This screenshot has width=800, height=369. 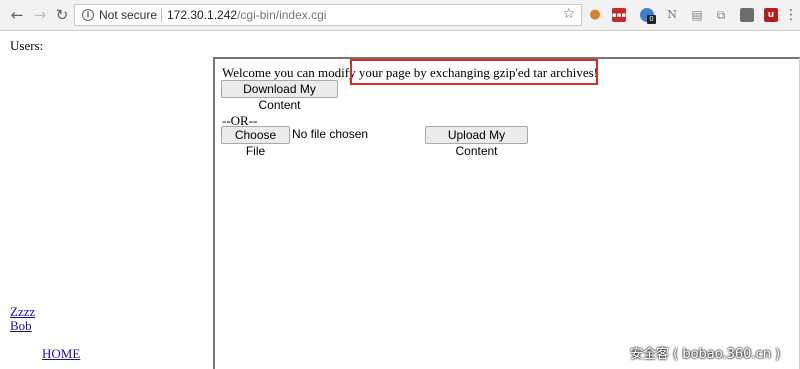 What do you see at coordinates (568, 14) in the screenshot?
I see `star-icon: ☆` at bounding box center [568, 14].